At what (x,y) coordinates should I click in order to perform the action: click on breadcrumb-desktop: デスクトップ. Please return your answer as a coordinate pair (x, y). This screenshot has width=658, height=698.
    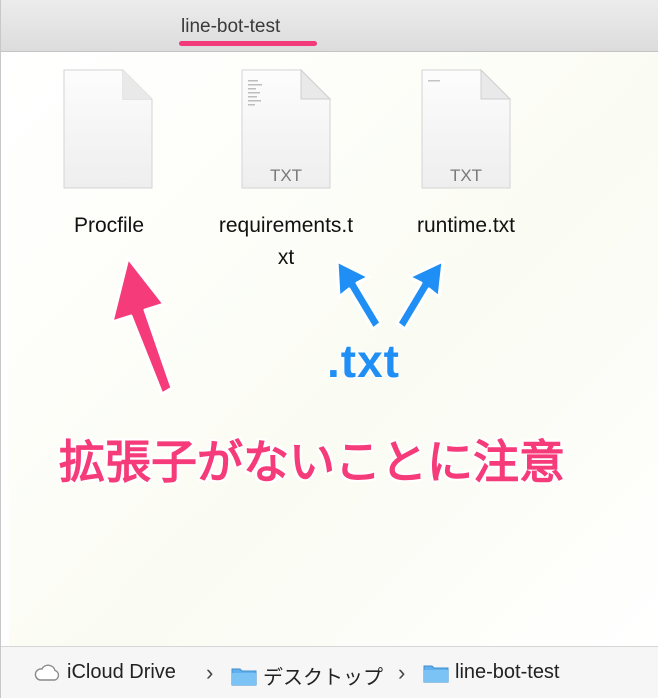
    Looking at the image, I should click on (307, 675).